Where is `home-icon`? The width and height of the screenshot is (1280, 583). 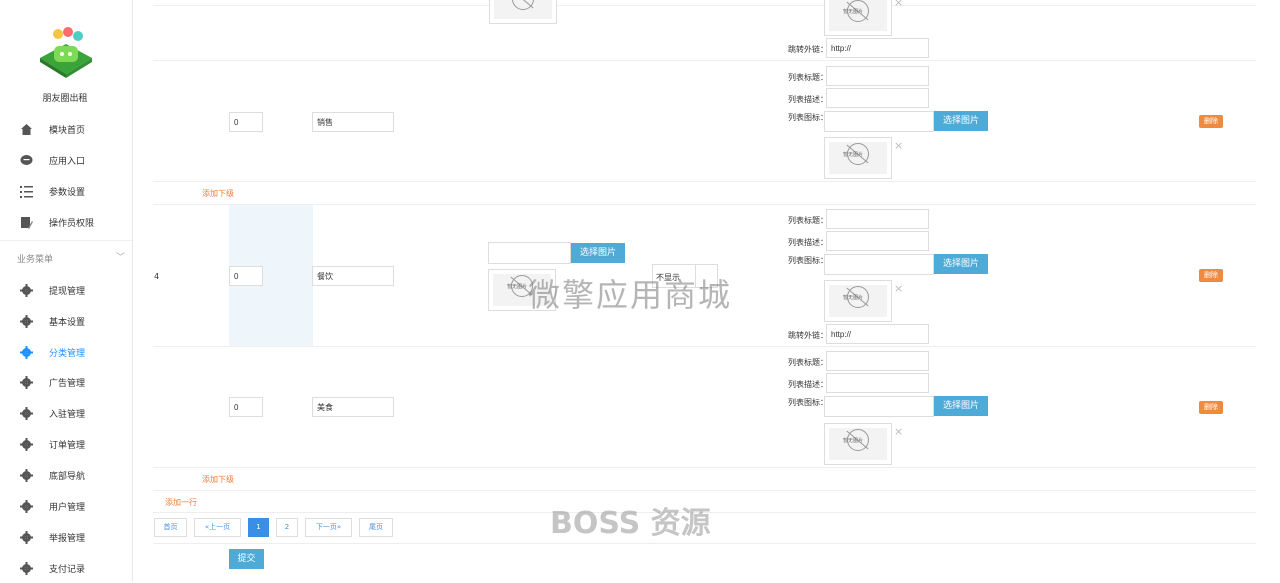 home-icon is located at coordinates (26, 129).